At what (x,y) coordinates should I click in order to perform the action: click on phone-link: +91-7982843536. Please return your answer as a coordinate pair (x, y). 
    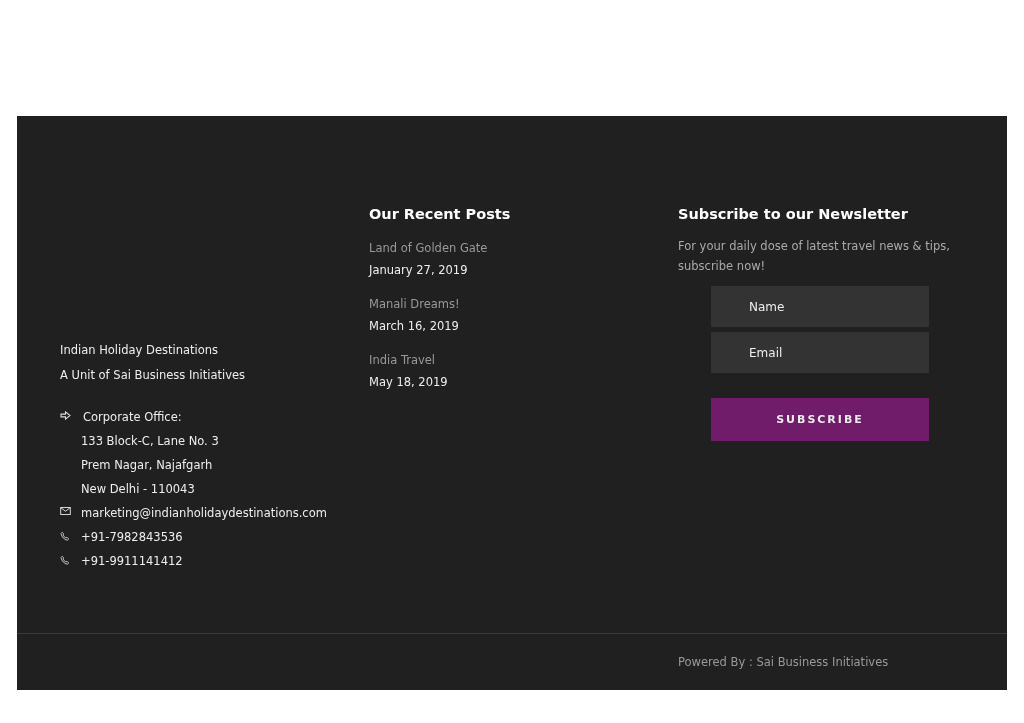
    Looking at the image, I should click on (132, 537).